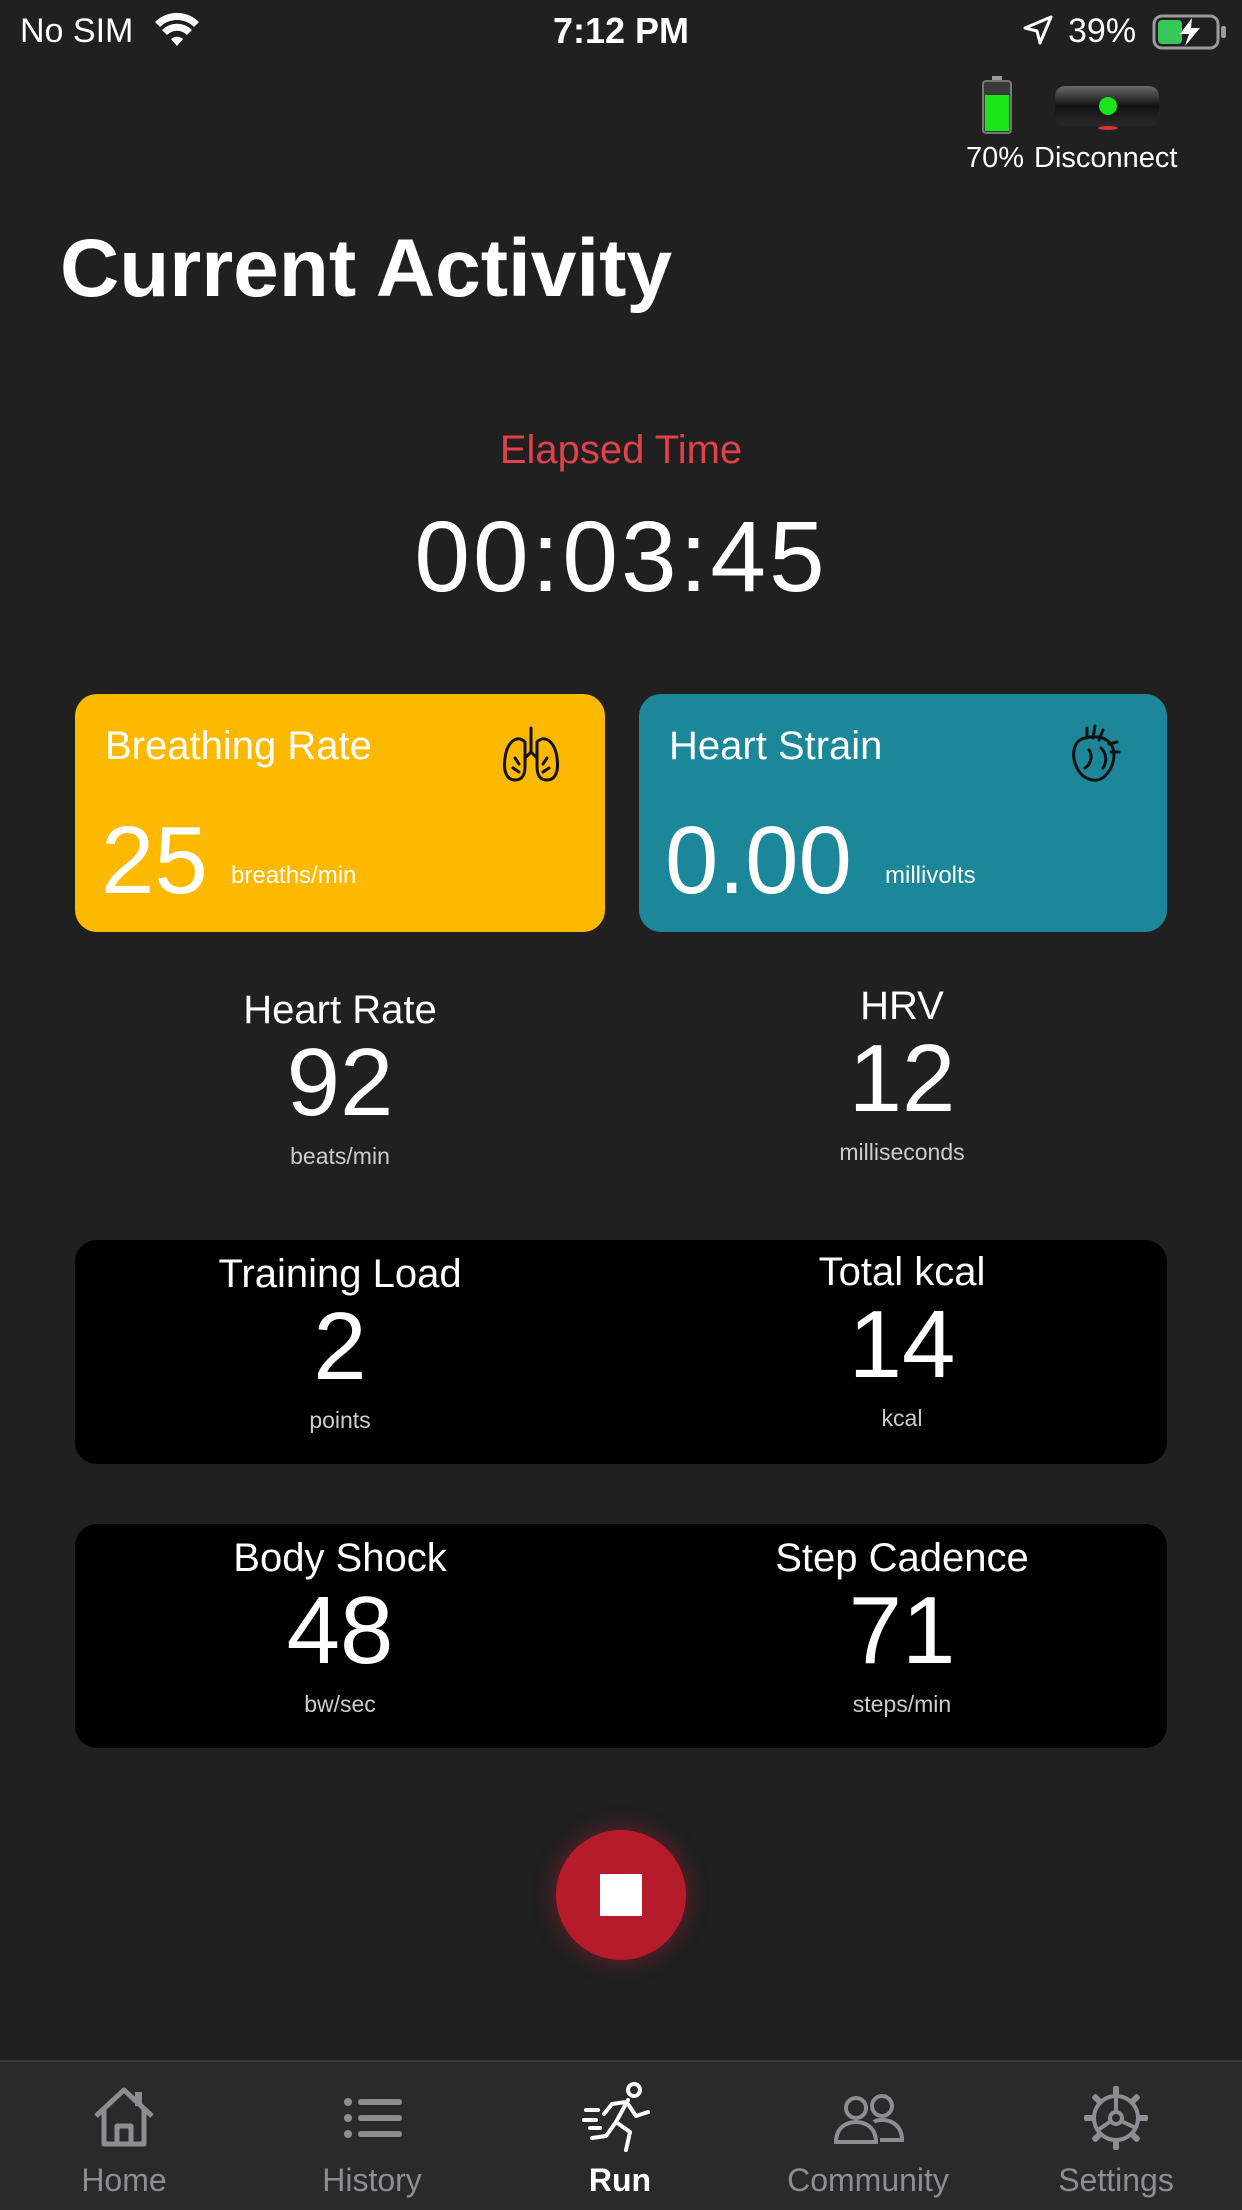 Image resolution: width=1242 pixels, height=2210 pixels. Describe the element at coordinates (995, 158) in the screenshot. I see `device-battery-percent: 70%` at that location.